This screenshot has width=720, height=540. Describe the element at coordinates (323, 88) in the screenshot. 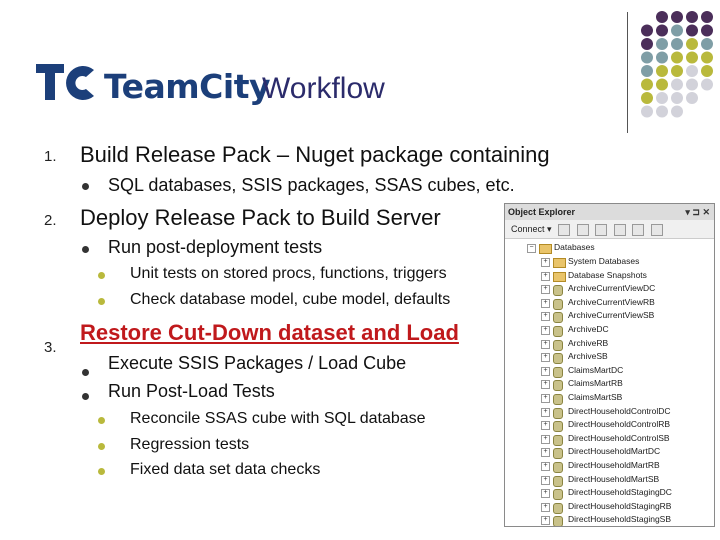

I see `page-title: Workflow` at that location.